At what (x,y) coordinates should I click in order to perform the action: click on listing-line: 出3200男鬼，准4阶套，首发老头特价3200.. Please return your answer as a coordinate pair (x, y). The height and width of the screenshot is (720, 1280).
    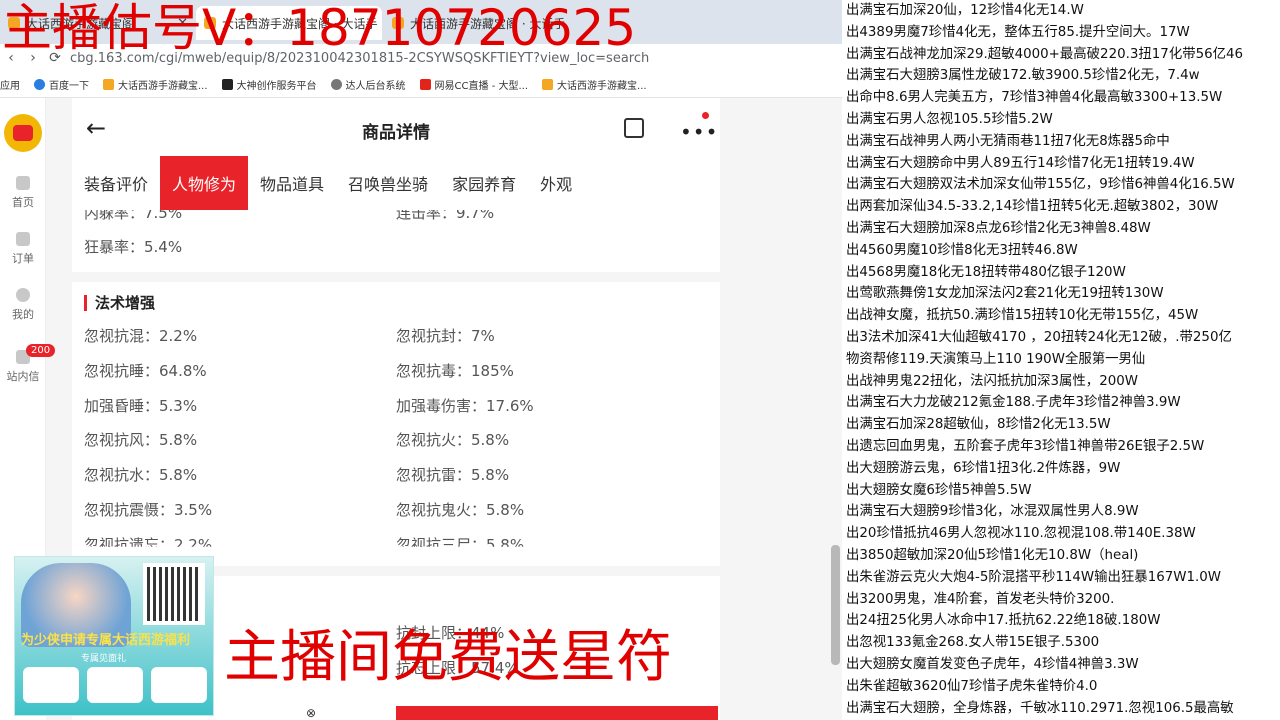
    Looking at the image, I should click on (980, 599).